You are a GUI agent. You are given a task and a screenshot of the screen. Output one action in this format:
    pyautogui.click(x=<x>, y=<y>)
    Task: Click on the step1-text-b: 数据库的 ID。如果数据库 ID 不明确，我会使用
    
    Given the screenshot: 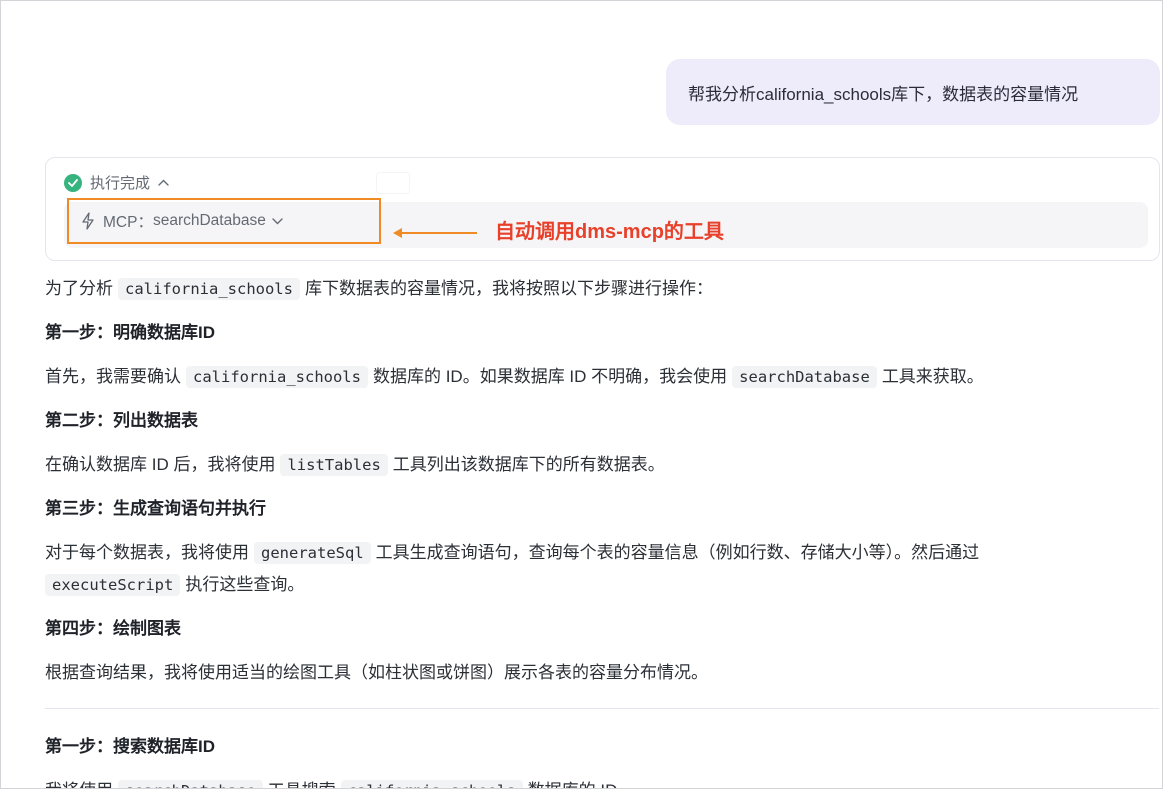 What is the action you would take?
    pyautogui.click(x=550, y=376)
    